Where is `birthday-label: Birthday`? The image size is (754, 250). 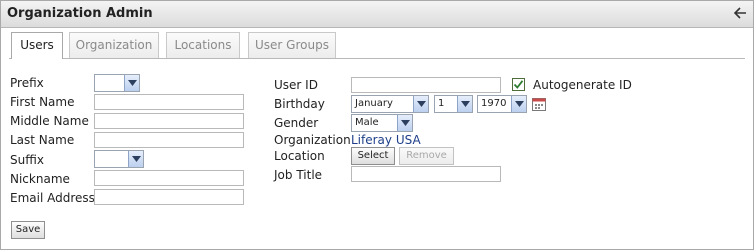 birthday-label: Birthday is located at coordinates (299, 104).